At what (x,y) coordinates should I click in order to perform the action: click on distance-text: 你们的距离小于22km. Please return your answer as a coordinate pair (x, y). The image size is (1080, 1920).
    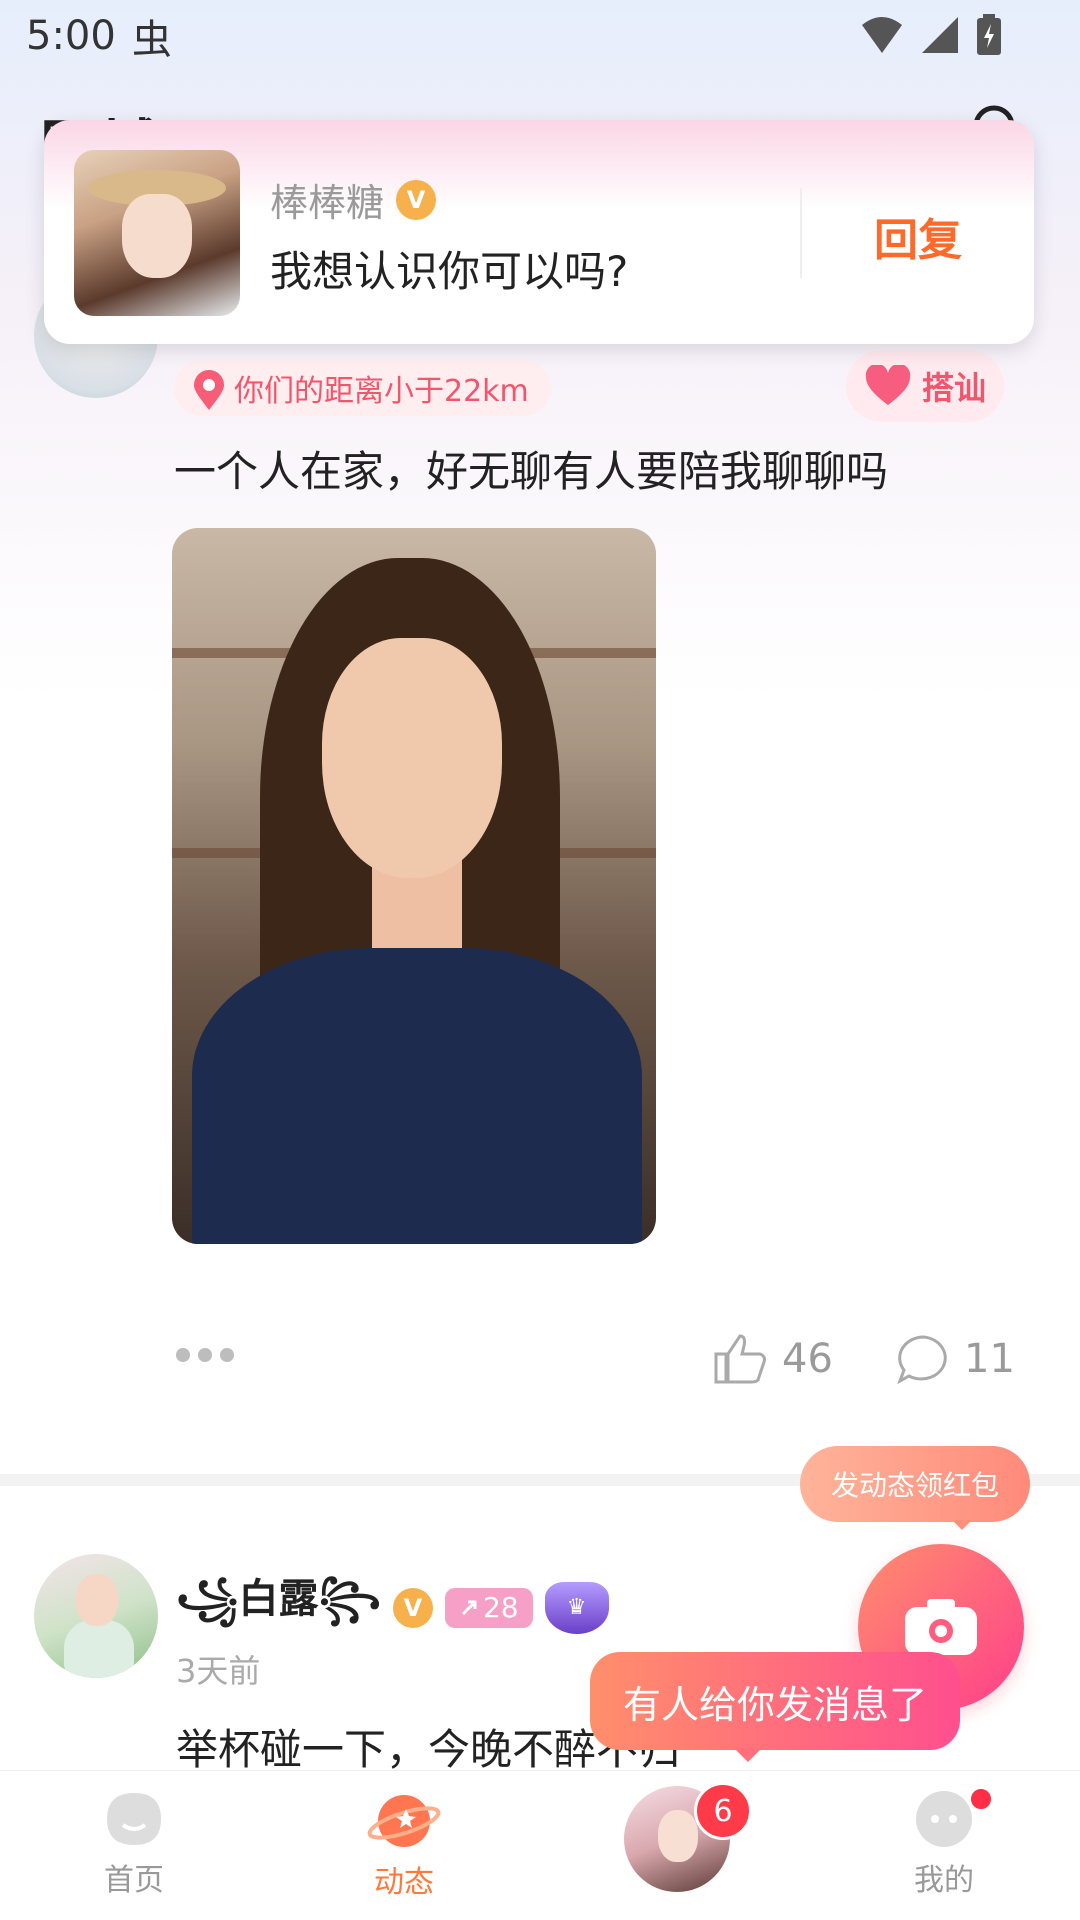
    Looking at the image, I should click on (381, 391).